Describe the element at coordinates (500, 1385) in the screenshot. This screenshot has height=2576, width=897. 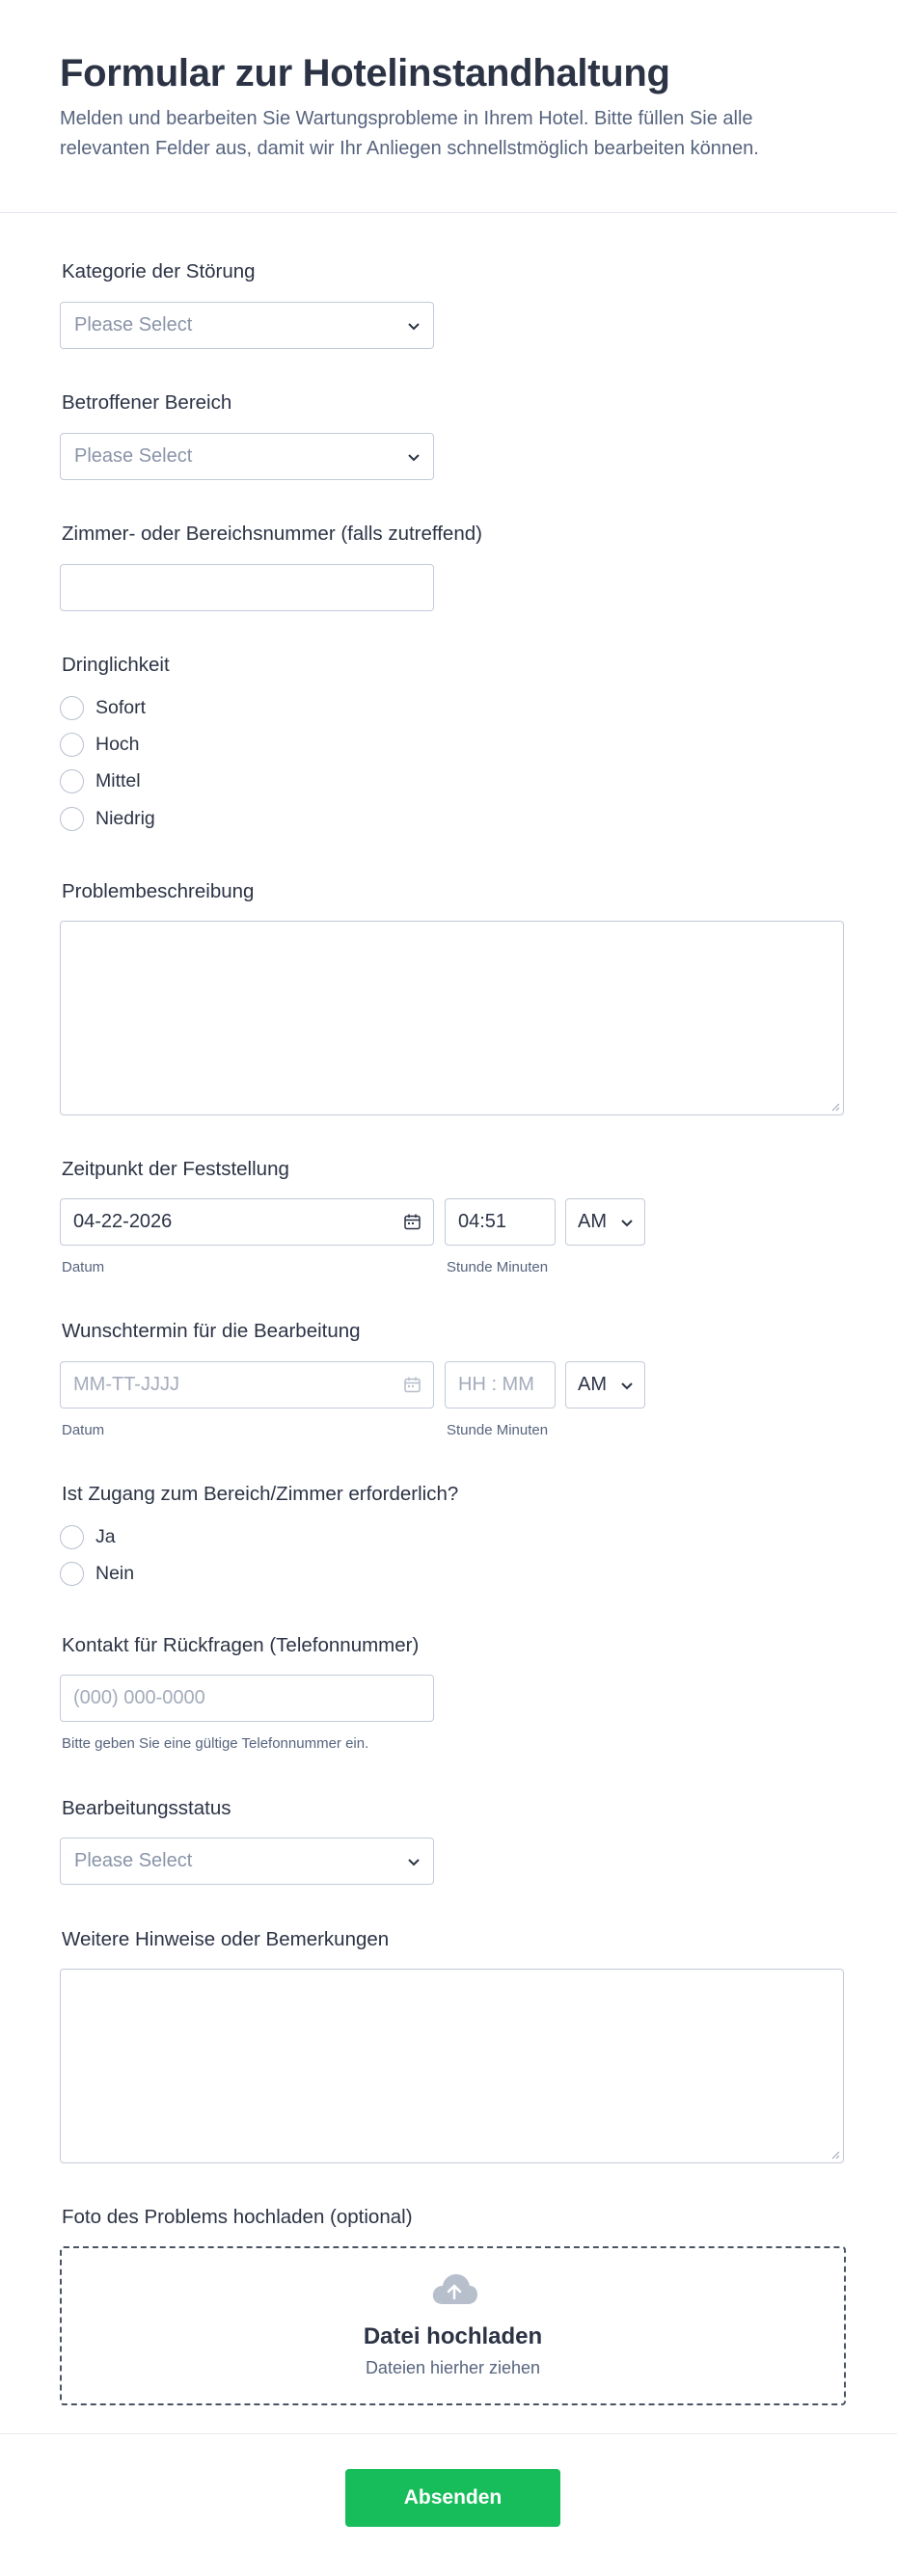
I see `preferred-time-input: HH : MM` at that location.